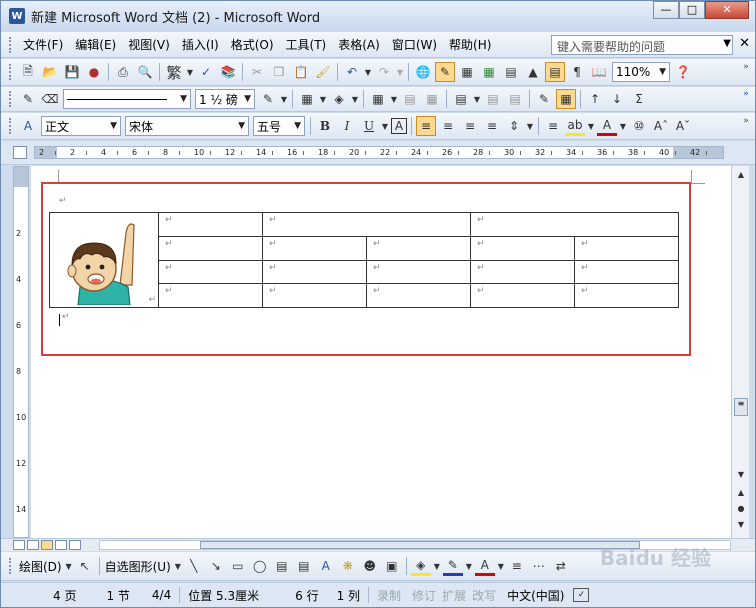 This screenshot has width=756, height=608. What do you see at coordinates (566, 99) in the screenshot?
I see `show-gridlines-icon: ▦` at bounding box center [566, 99].